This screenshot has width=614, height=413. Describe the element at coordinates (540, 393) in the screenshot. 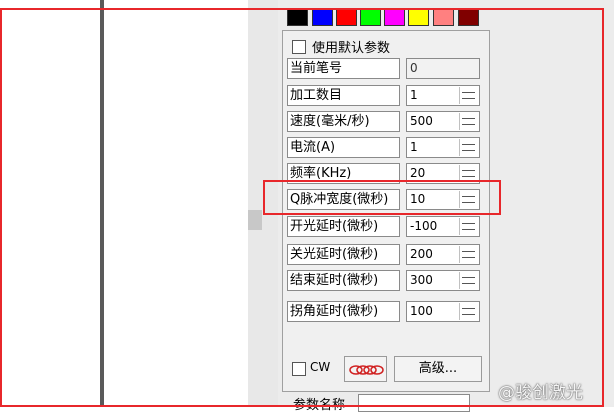

I see `watermark-text: @骏创激光` at that location.